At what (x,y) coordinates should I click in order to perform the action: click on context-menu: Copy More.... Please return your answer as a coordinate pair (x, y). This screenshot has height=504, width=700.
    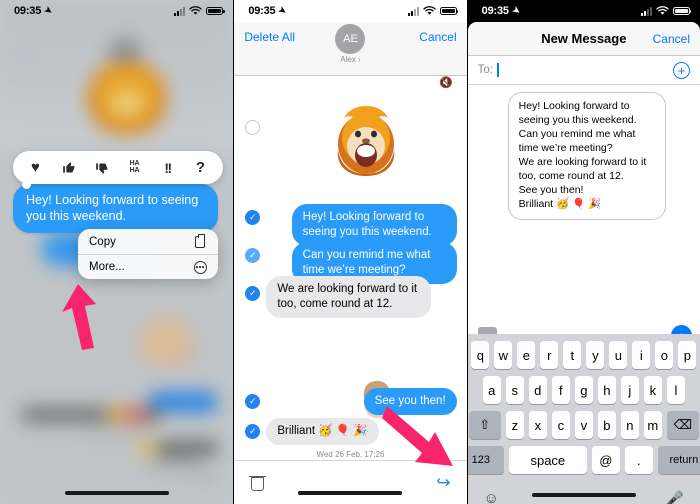
    Looking at the image, I should click on (148, 254).